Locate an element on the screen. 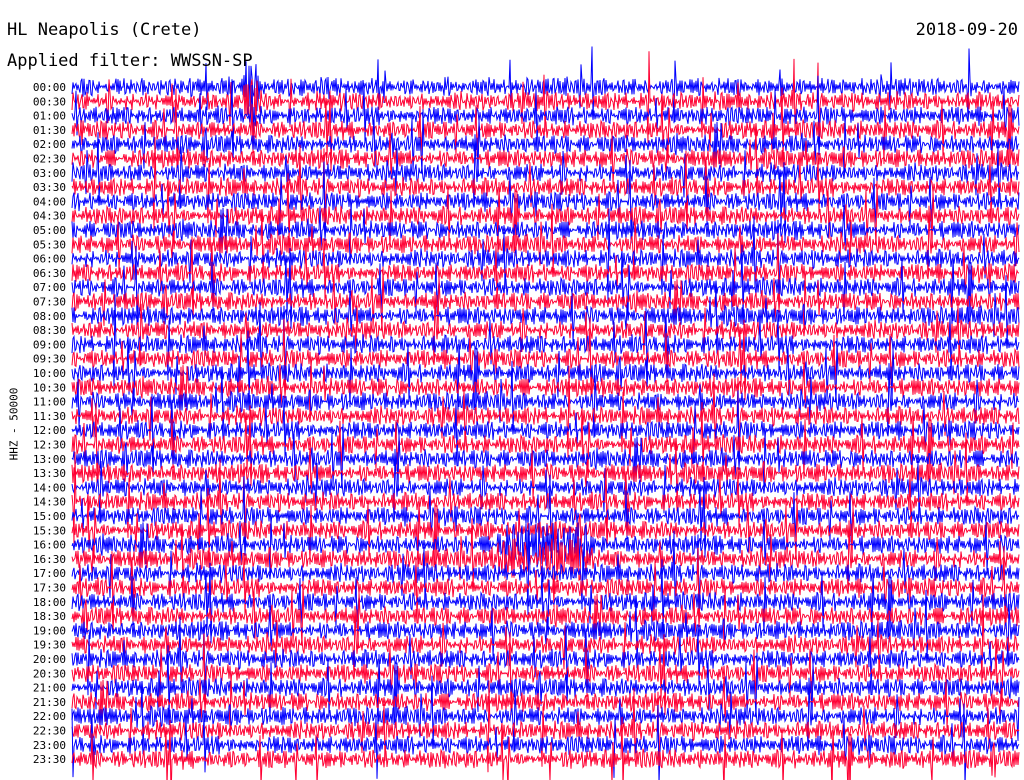  time-label: 18:30 is located at coordinates (49, 616).